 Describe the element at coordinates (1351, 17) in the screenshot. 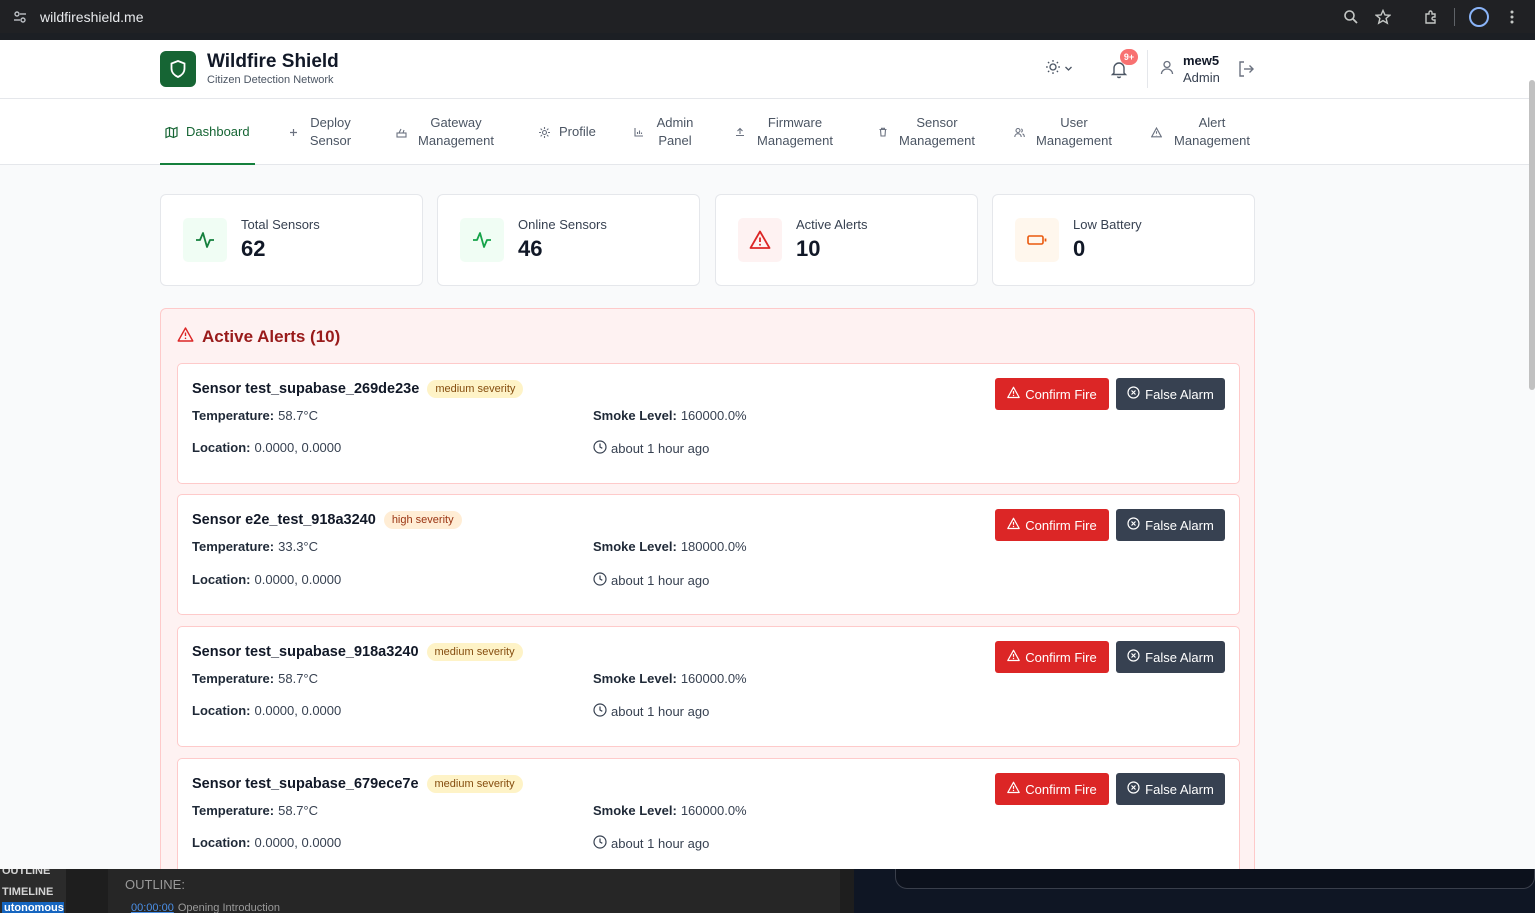

I see `zoom-icon` at that location.